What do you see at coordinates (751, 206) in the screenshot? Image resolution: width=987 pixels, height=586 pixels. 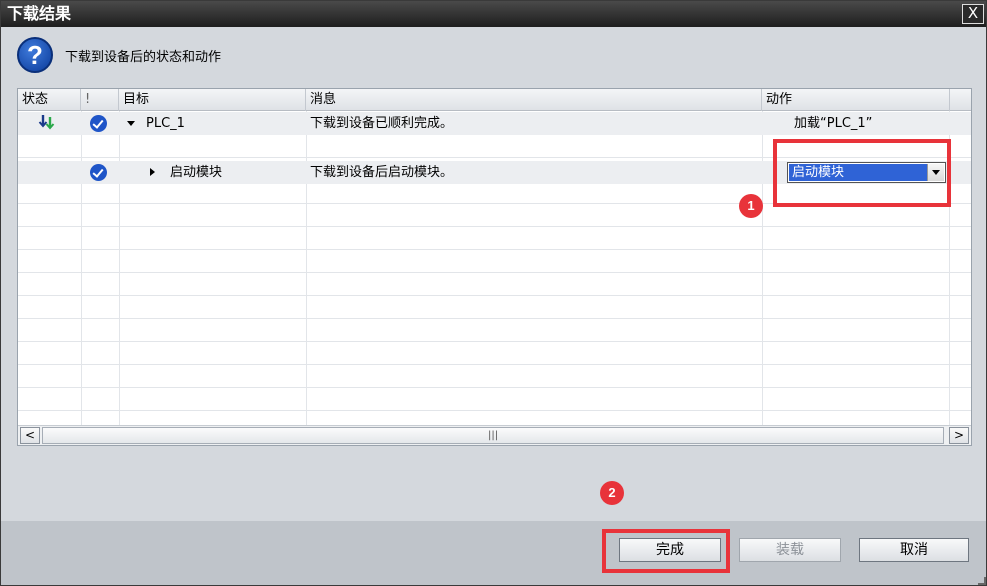 I see `annotation-badge-1: 1` at bounding box center [751, 206].